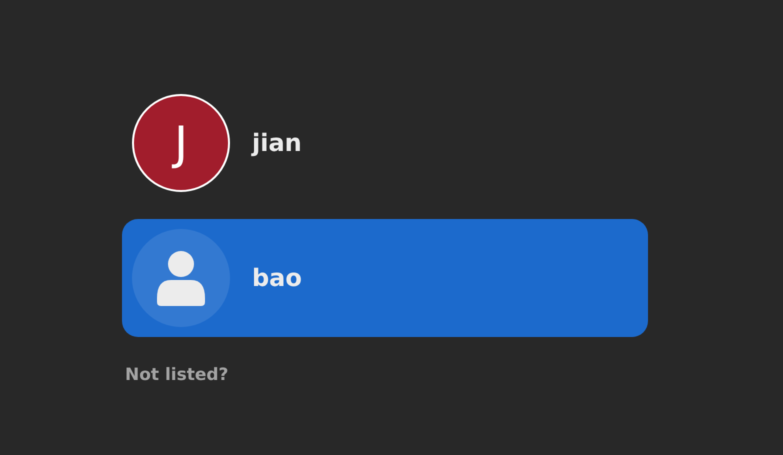 The image size is (783, 455). I want to click on person-icon, so click(181, 278).